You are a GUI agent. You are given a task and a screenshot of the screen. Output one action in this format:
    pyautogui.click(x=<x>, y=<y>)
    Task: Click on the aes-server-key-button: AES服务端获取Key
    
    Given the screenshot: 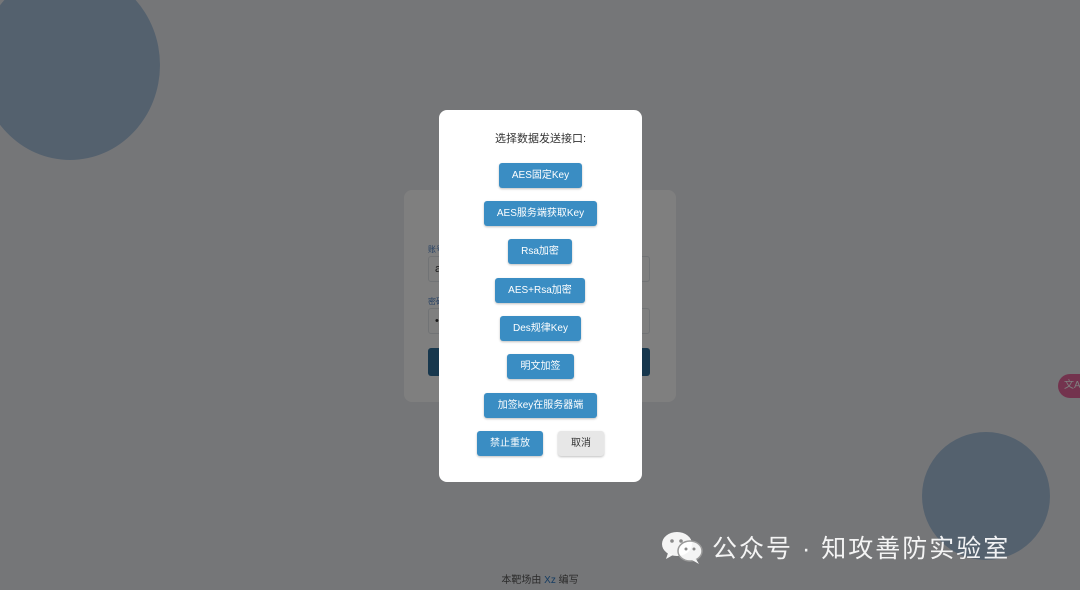 What is the action you would take?
    pyautogui.click(x=540, y=213)
    